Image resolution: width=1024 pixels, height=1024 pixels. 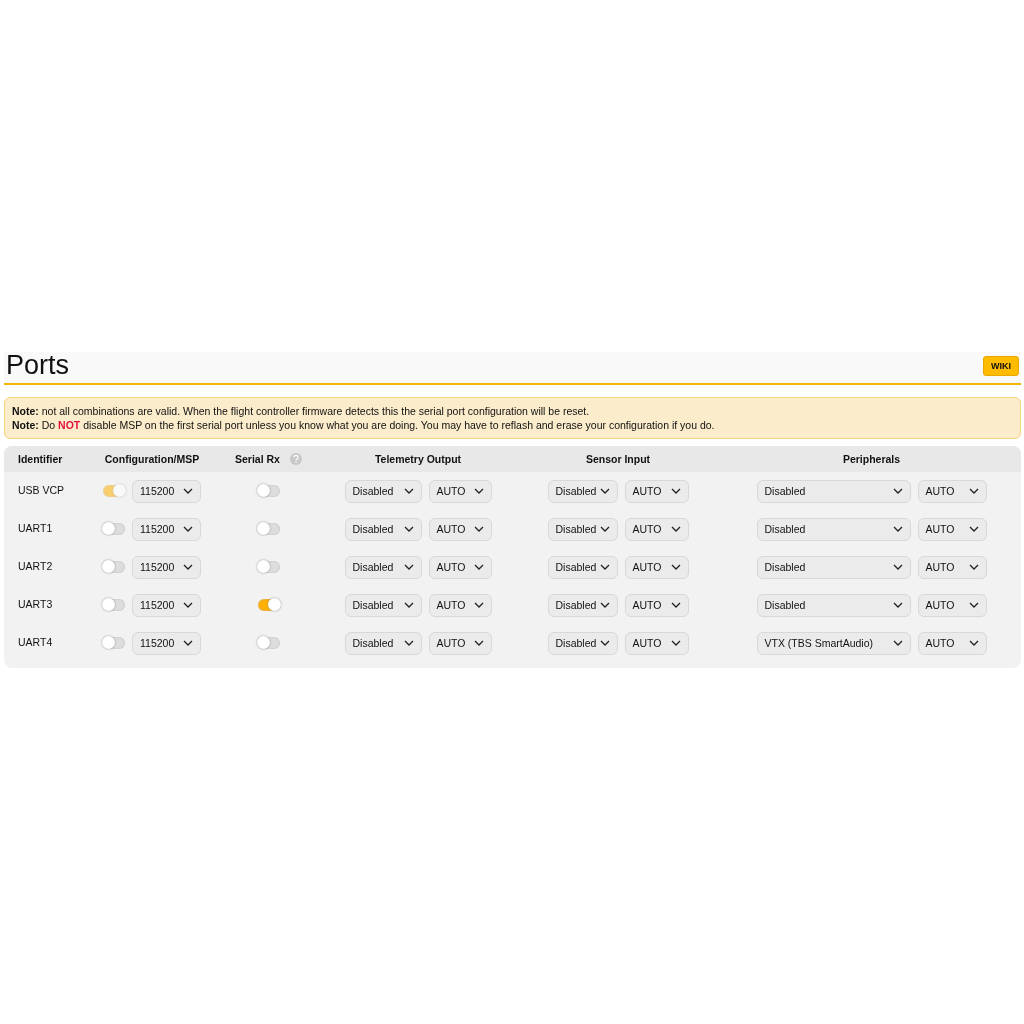 What do you see at coordinates (418, 459) in the screenshot?
I see `column-header: Telemetry Output` at bounding box center [418, 459].